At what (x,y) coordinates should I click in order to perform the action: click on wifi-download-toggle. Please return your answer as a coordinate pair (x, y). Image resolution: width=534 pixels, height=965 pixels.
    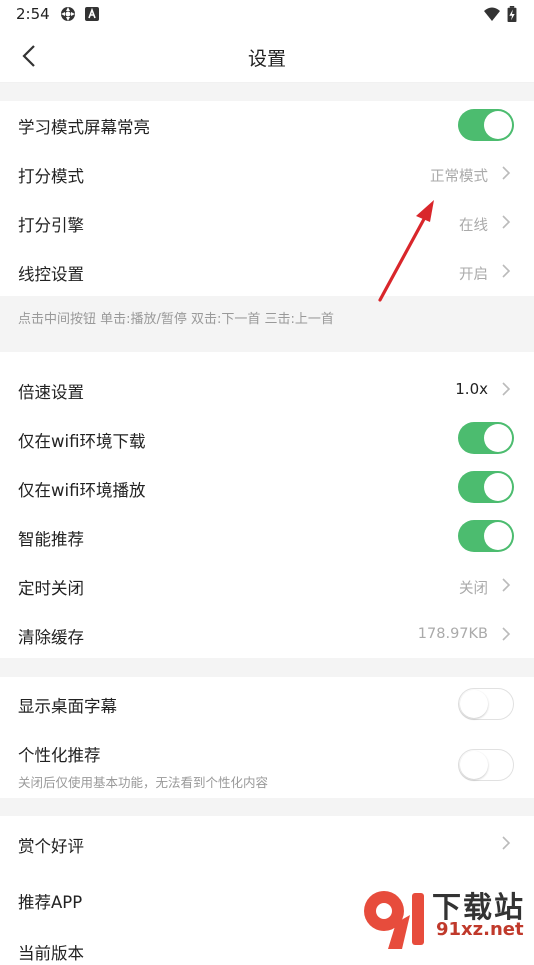
    Looking at the image, I should click on (486, 438).